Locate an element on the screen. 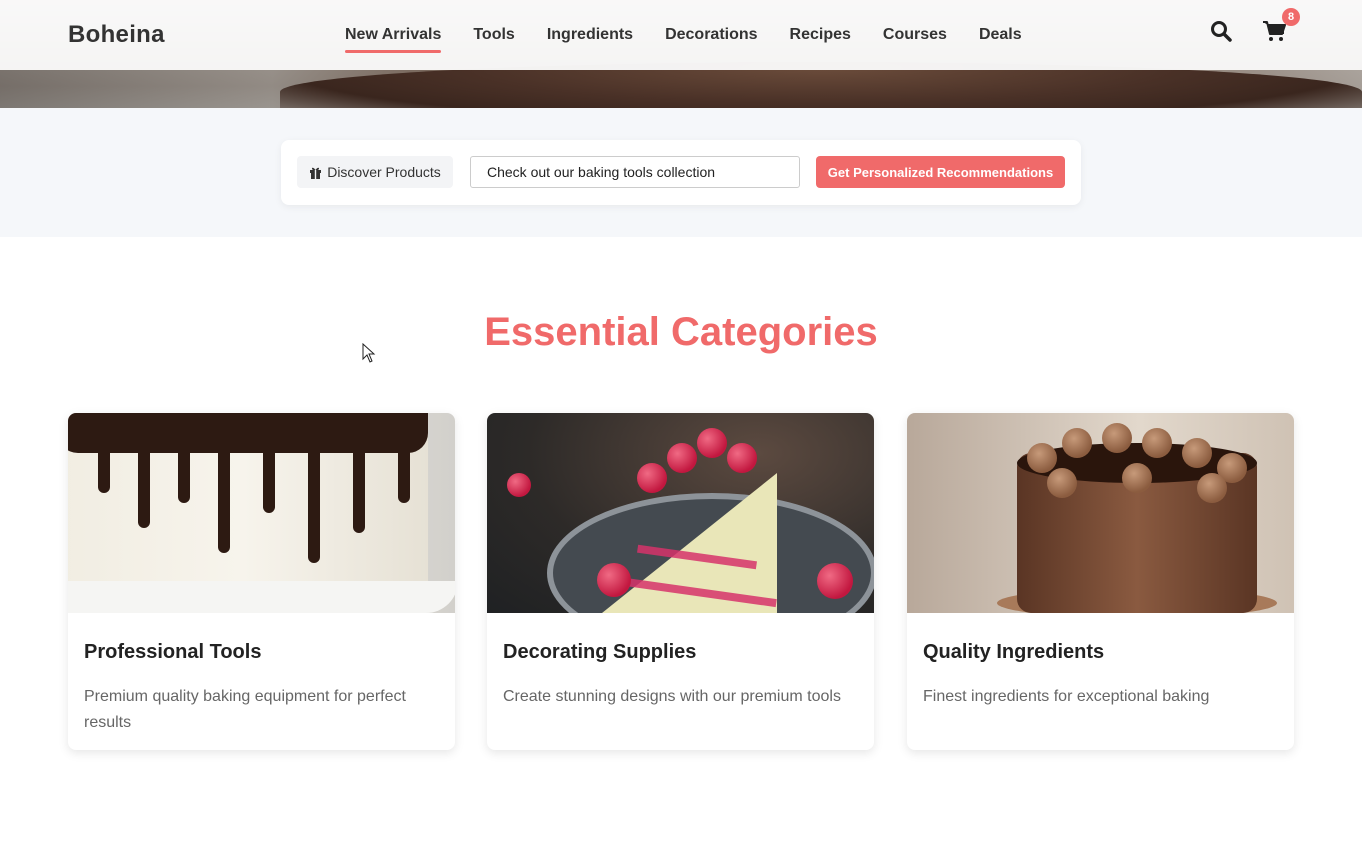 Image resolution: width=1362 pixels, height=848 pixels. mouse-pointer-icon is located at coordinates (369, 353).